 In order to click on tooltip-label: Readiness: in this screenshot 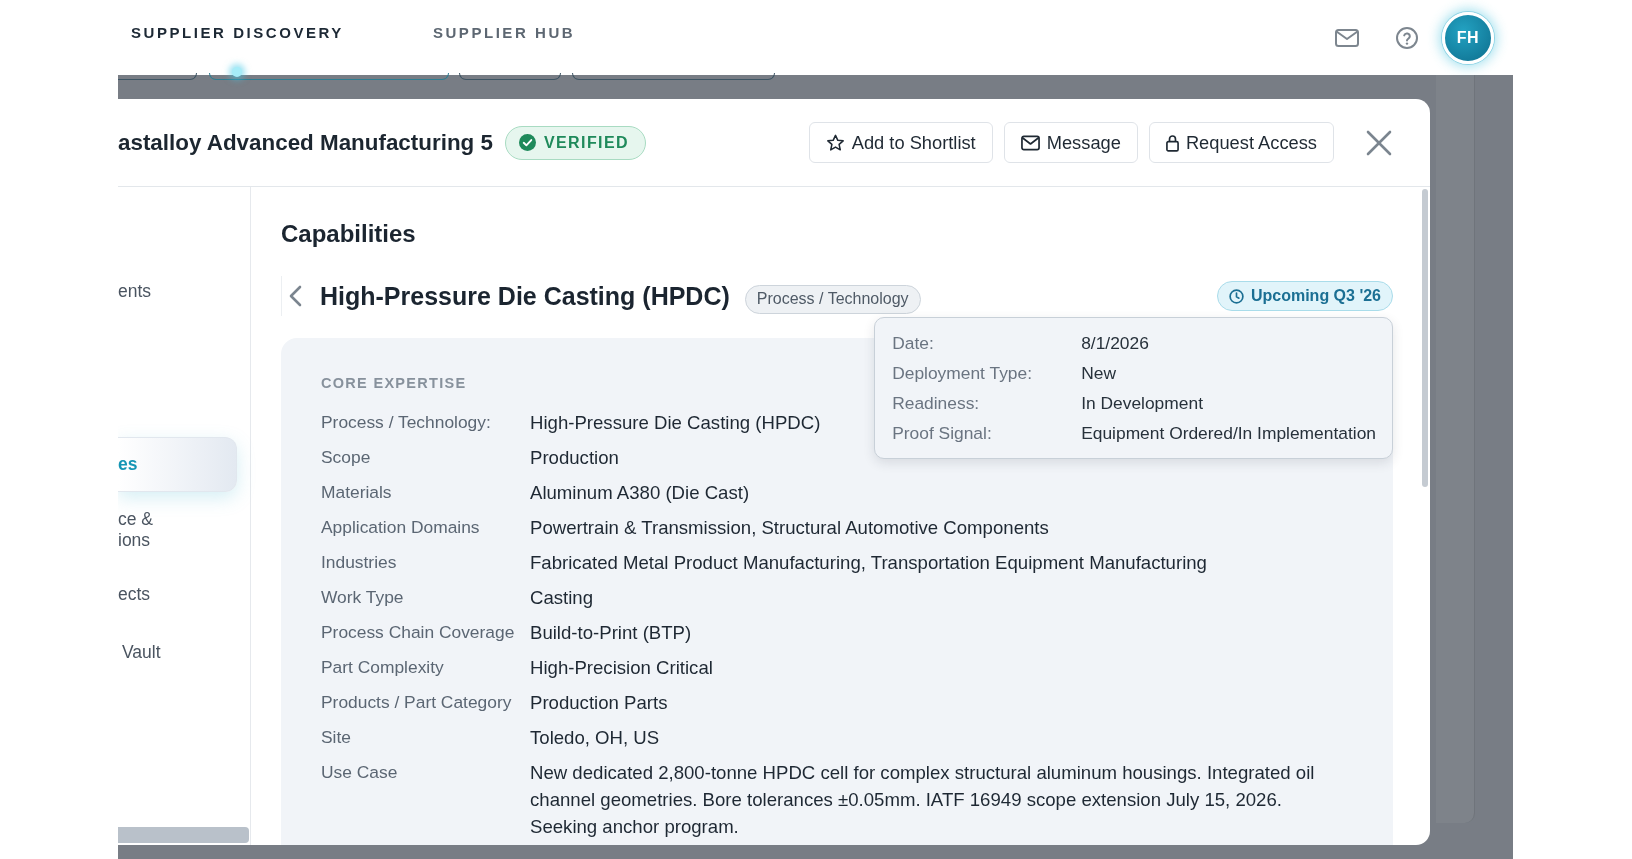, I will do `click(936, 403)`.